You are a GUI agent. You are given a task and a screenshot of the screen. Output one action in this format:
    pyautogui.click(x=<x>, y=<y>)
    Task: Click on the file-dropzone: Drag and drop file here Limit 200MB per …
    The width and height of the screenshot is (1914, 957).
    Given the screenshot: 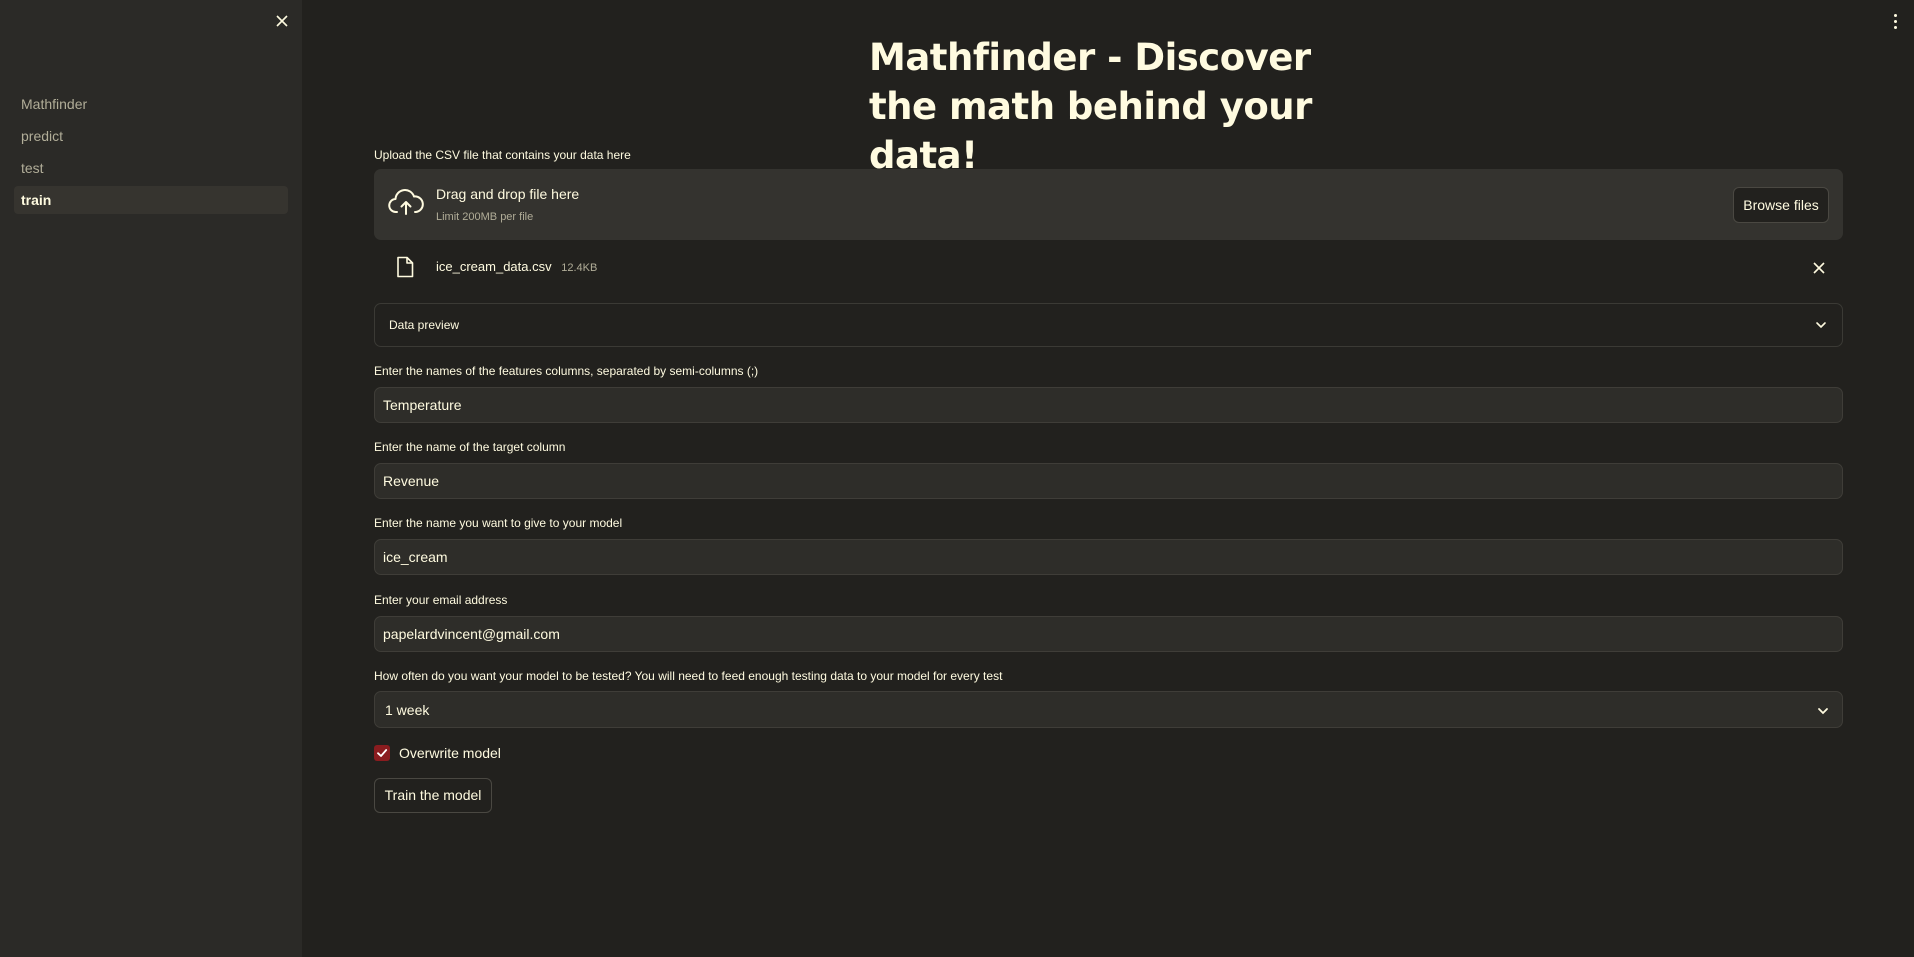 What is the action you would take?
    pyautogui.click(x=1108, y=204)
    